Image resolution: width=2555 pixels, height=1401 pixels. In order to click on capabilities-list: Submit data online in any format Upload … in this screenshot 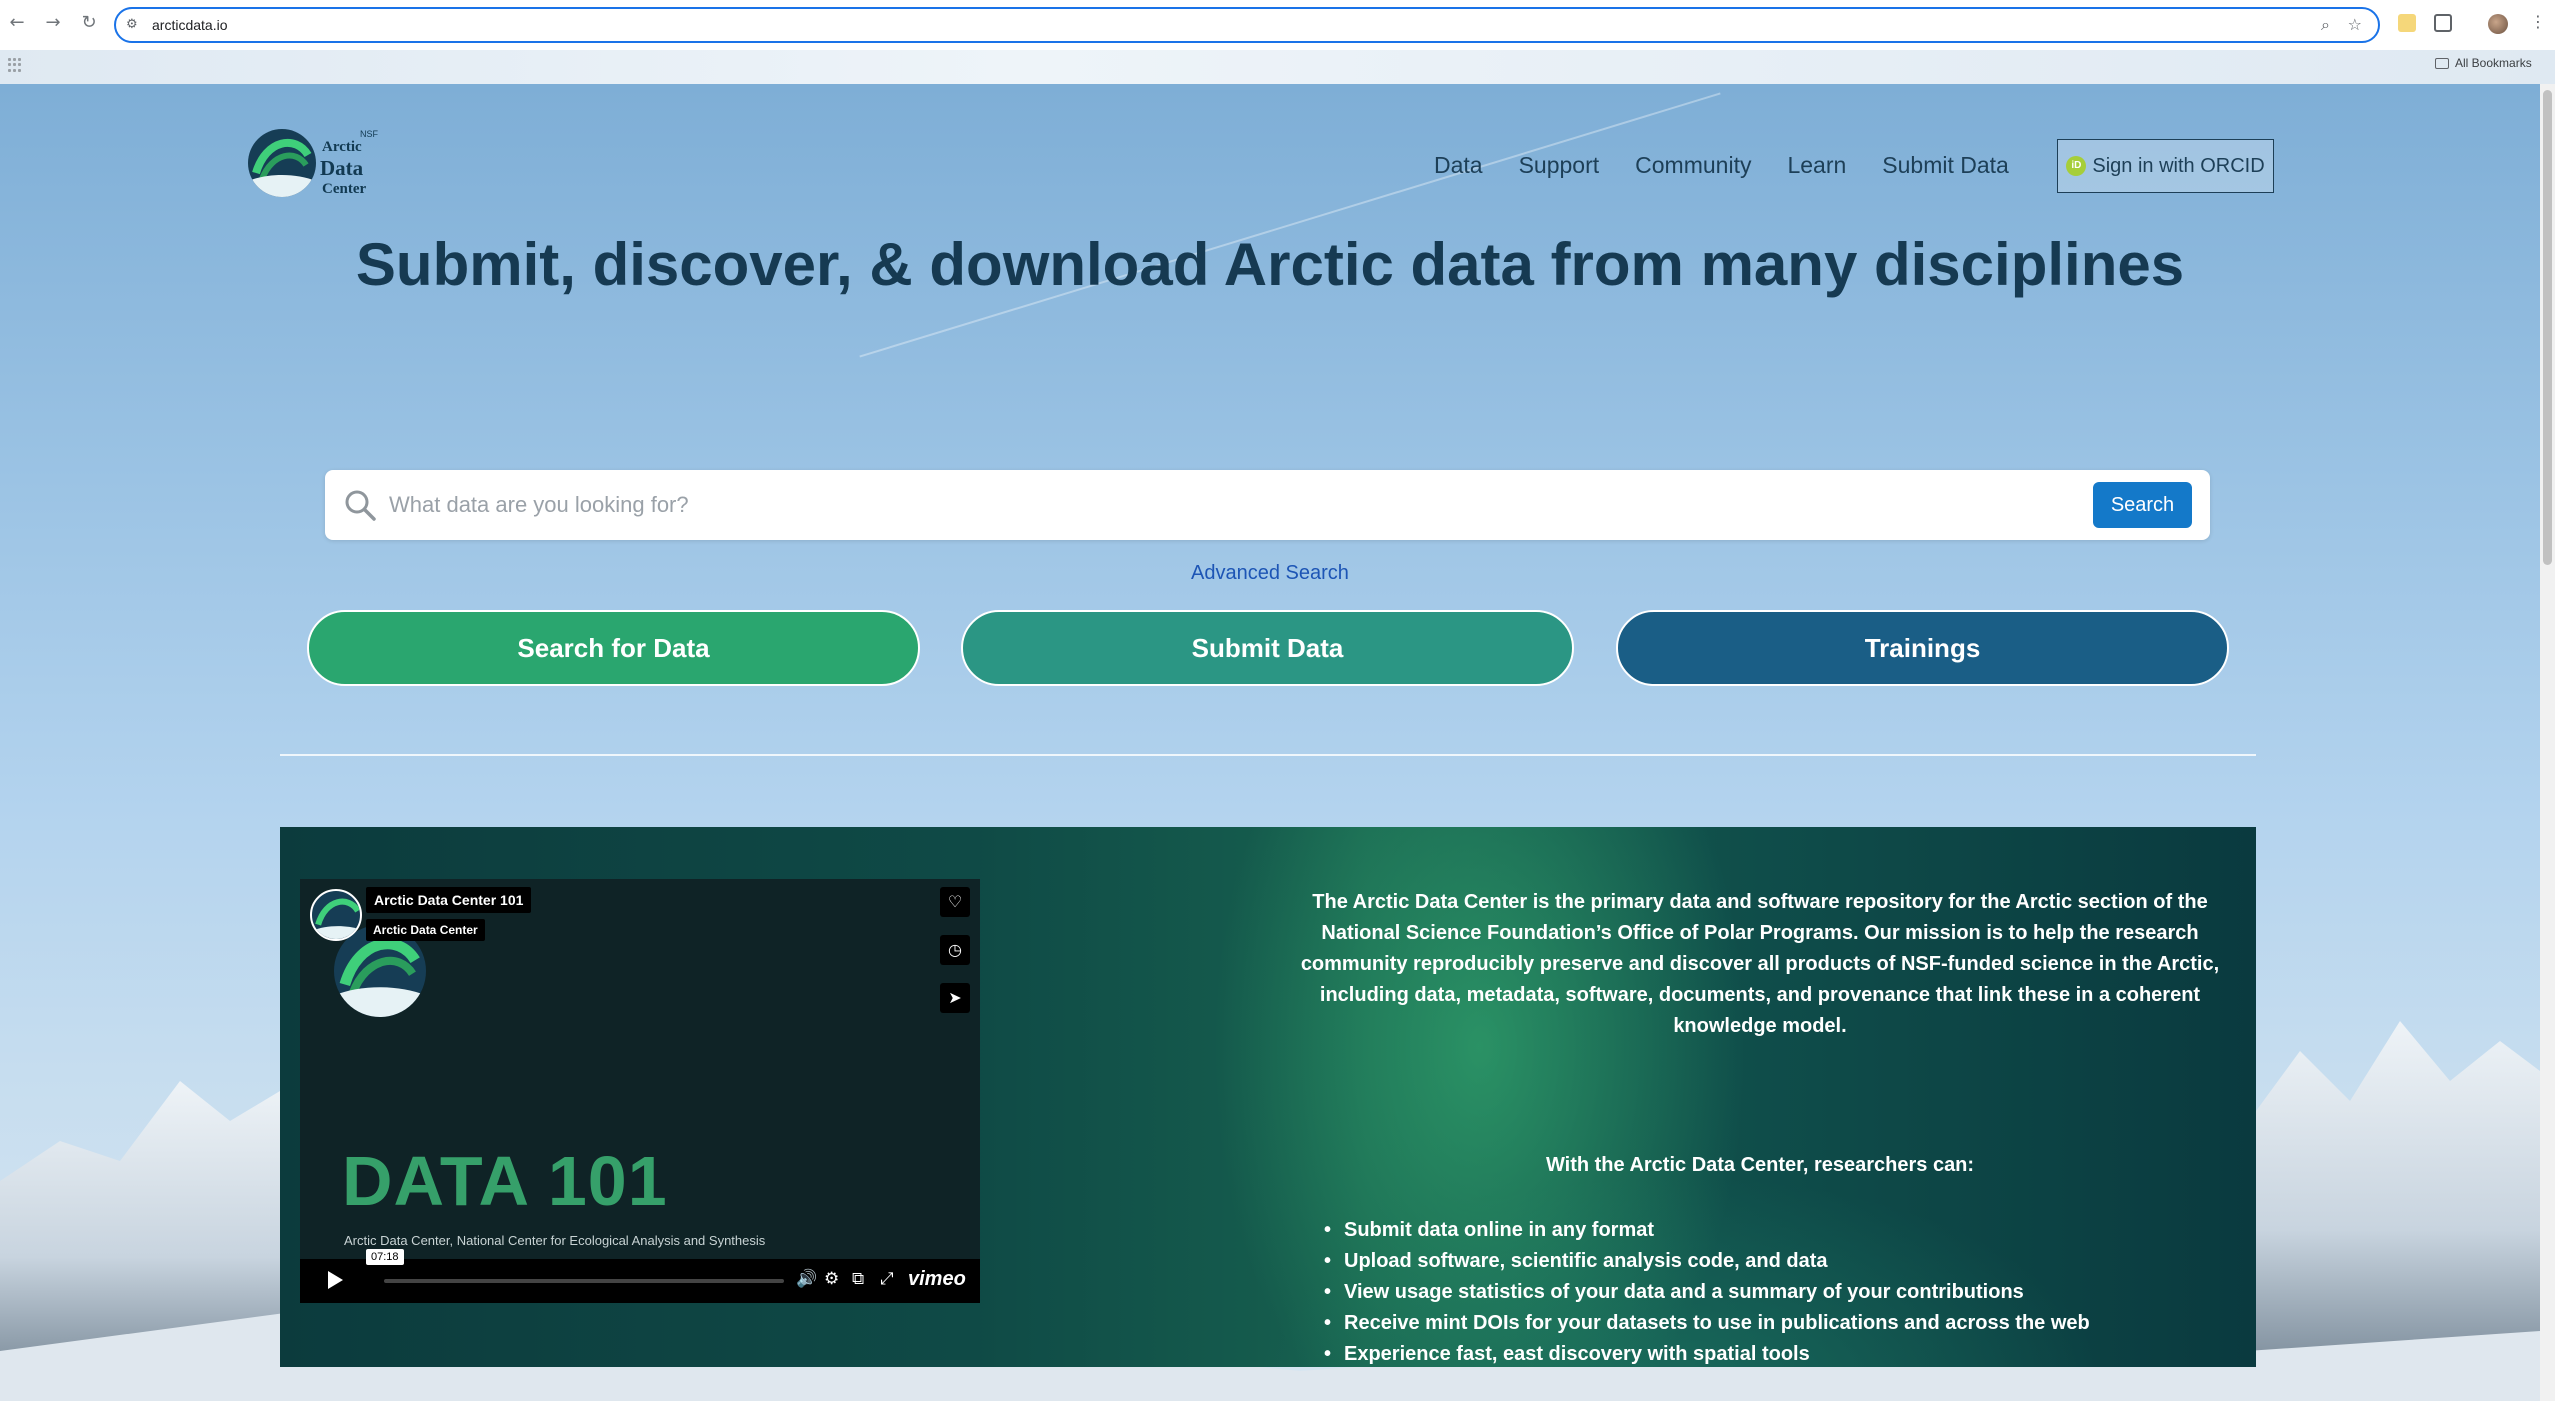, I will do `click(1709, 1292)`.